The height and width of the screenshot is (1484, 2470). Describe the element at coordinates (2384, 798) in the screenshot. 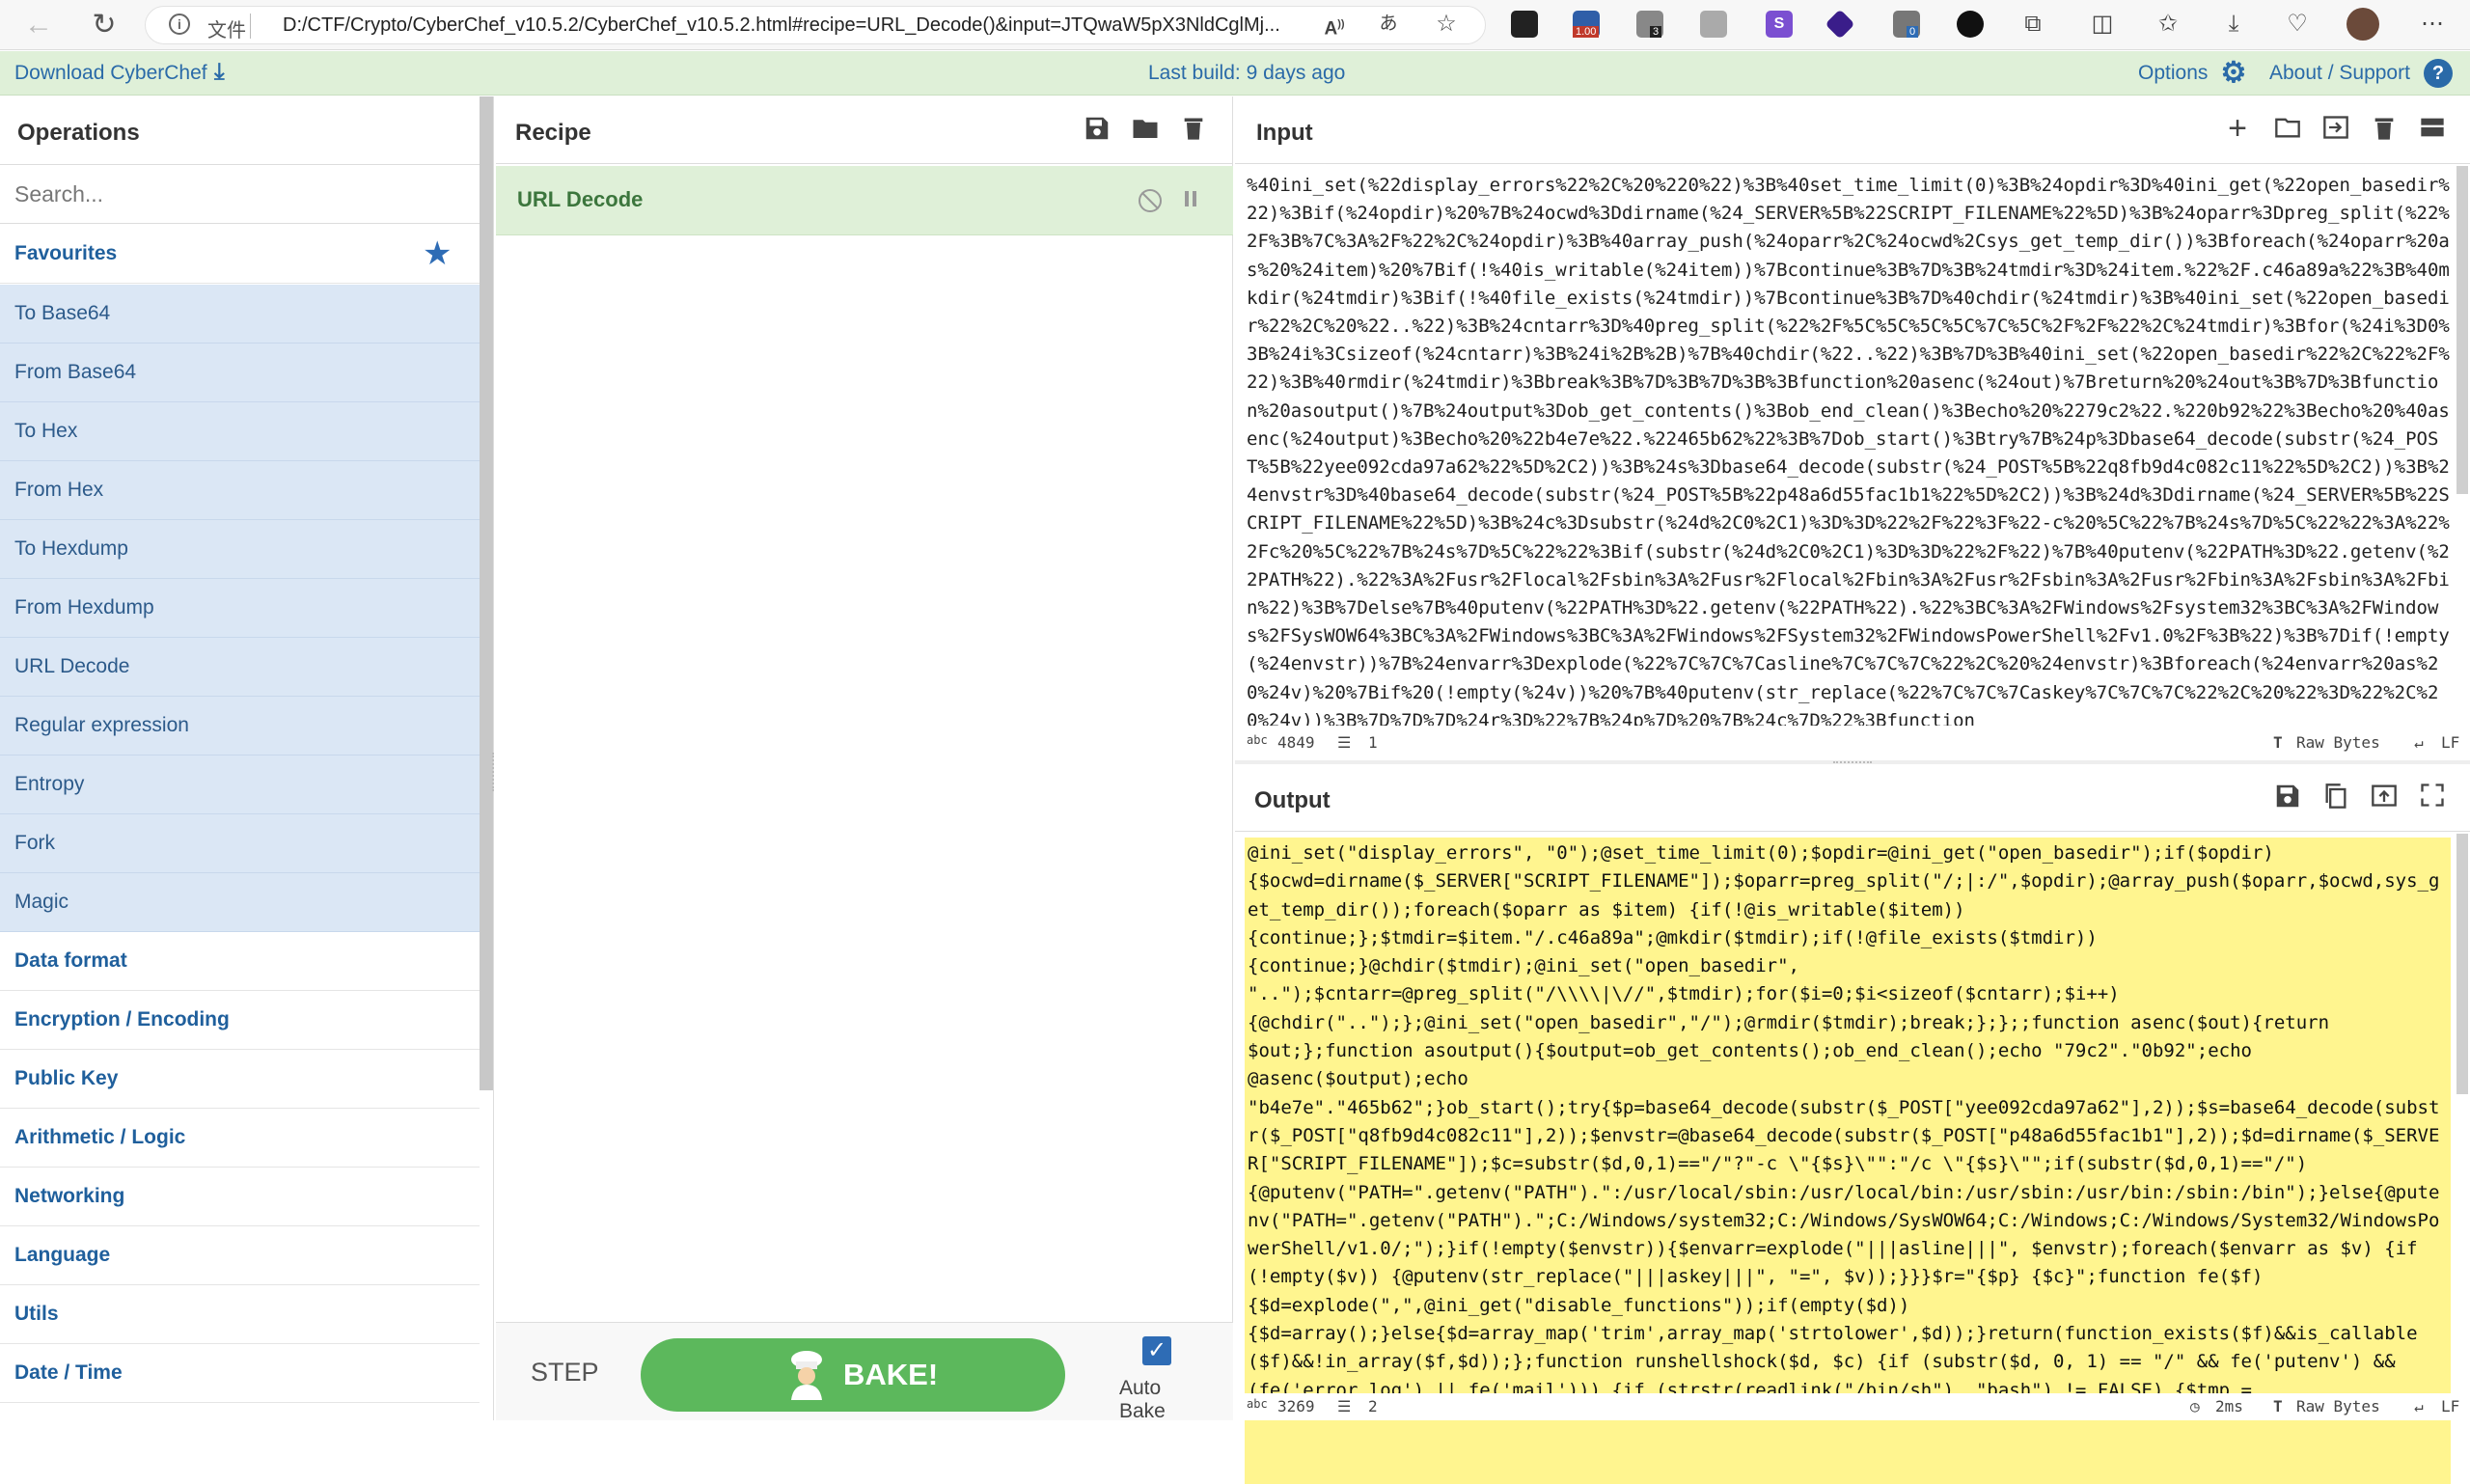

I see `replace-input-icon` at that location.